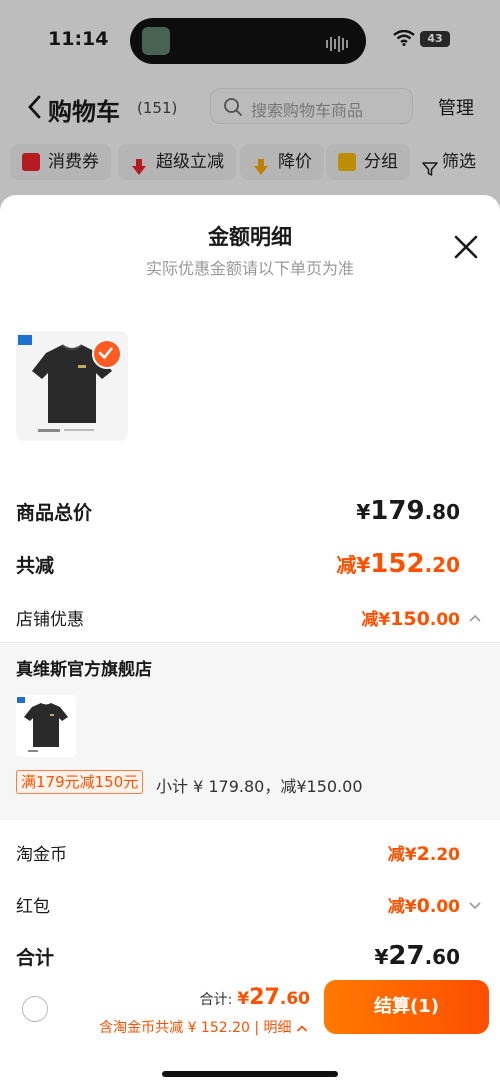 The image size is (500, 1087). I want to click on shop-discount-row: 店铺优惠 减¥150.00, so click(250, 619).